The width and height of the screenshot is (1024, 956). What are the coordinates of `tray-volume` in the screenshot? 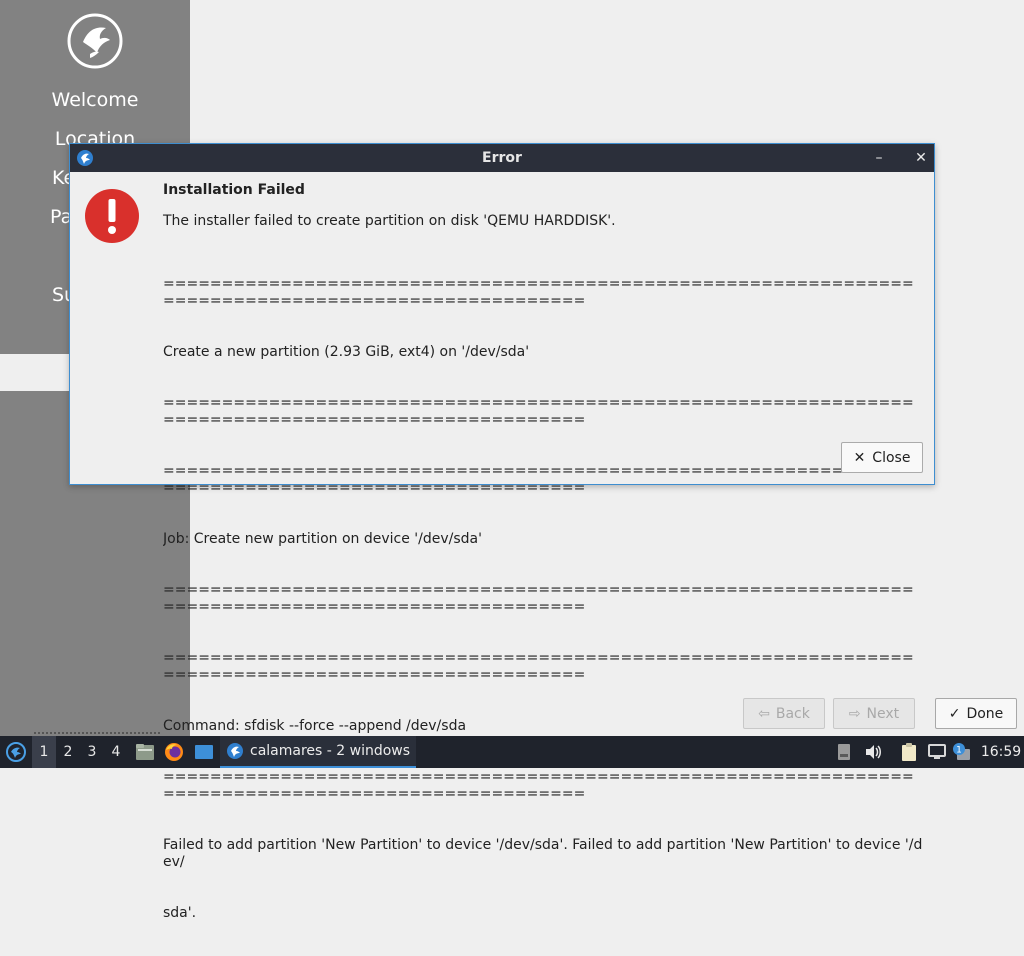 It's located at (873, 752).